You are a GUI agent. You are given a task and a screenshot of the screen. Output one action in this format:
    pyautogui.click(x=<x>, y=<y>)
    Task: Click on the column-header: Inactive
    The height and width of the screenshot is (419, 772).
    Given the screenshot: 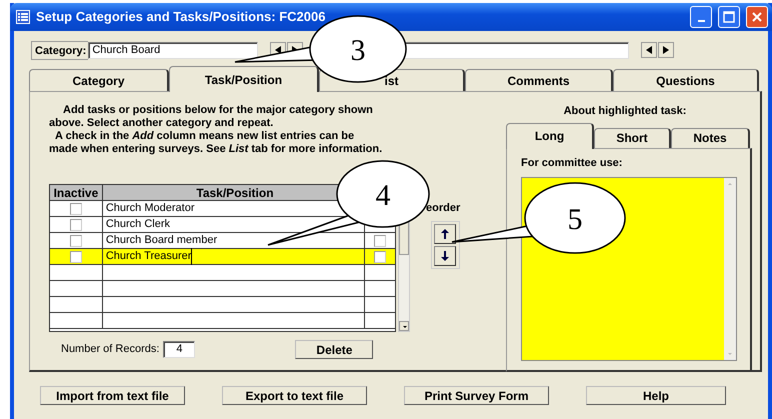 What is the action you would take?
    pyautogui.click(x=76, y=192)
    